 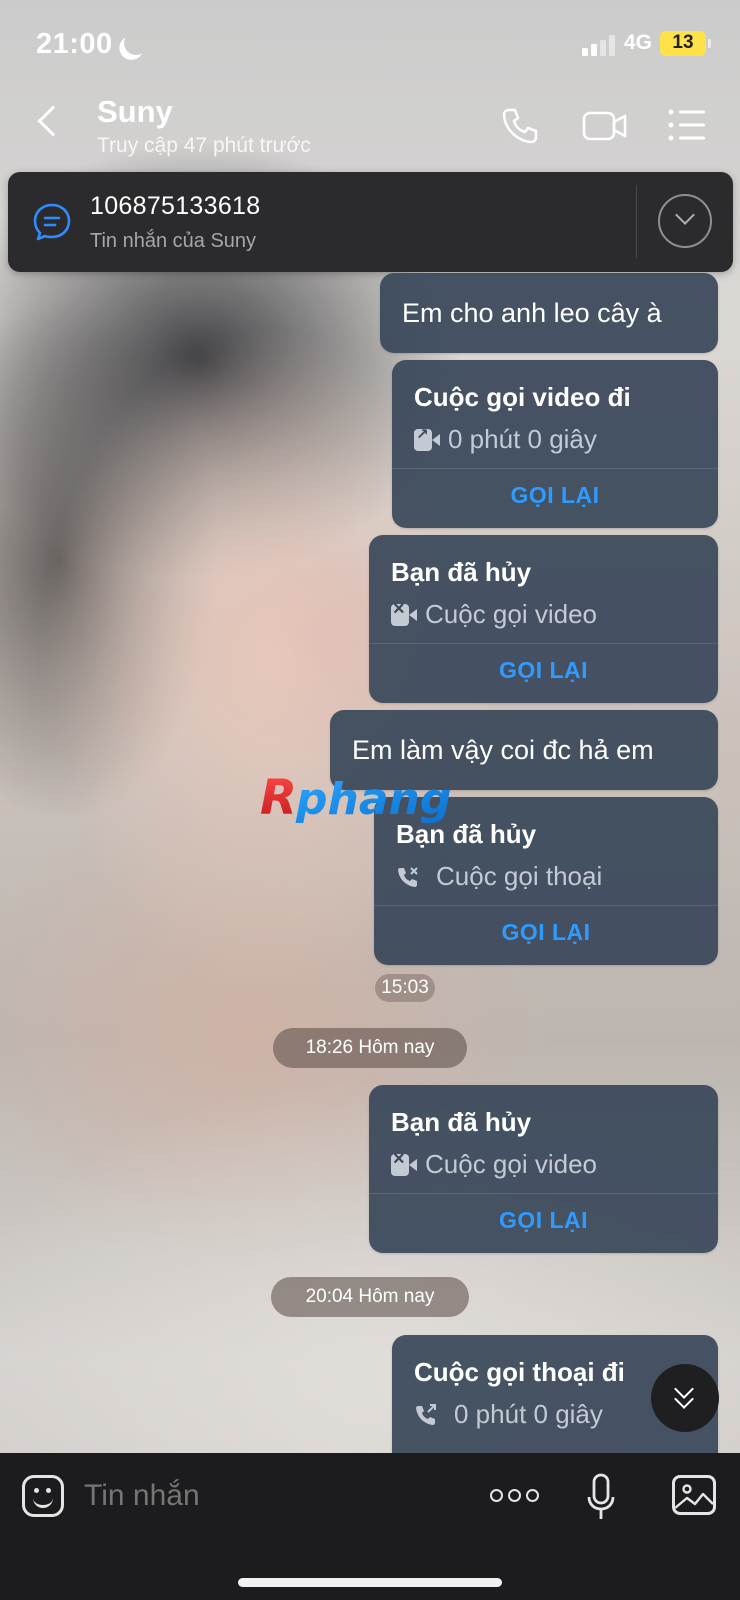 What do you see at coordinates (136, 43) in the screenshot?
I see `moon-icon` at bounding box center [136, 43].